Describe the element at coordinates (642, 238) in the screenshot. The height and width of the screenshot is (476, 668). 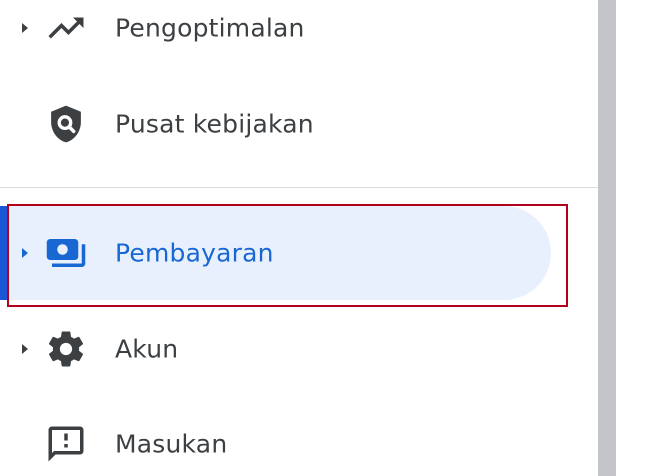
I see `content-area` at that location.